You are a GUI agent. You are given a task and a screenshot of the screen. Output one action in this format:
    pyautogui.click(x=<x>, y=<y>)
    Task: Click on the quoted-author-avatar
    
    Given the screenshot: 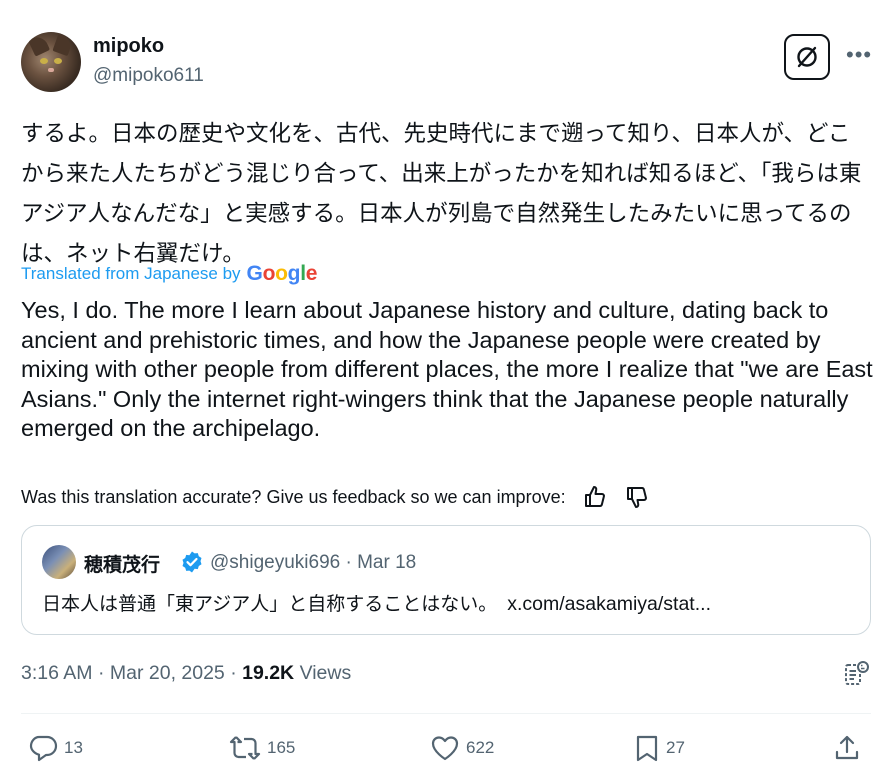 What is the action you would take?
    pyautogui.click(x=59, y=562)
    